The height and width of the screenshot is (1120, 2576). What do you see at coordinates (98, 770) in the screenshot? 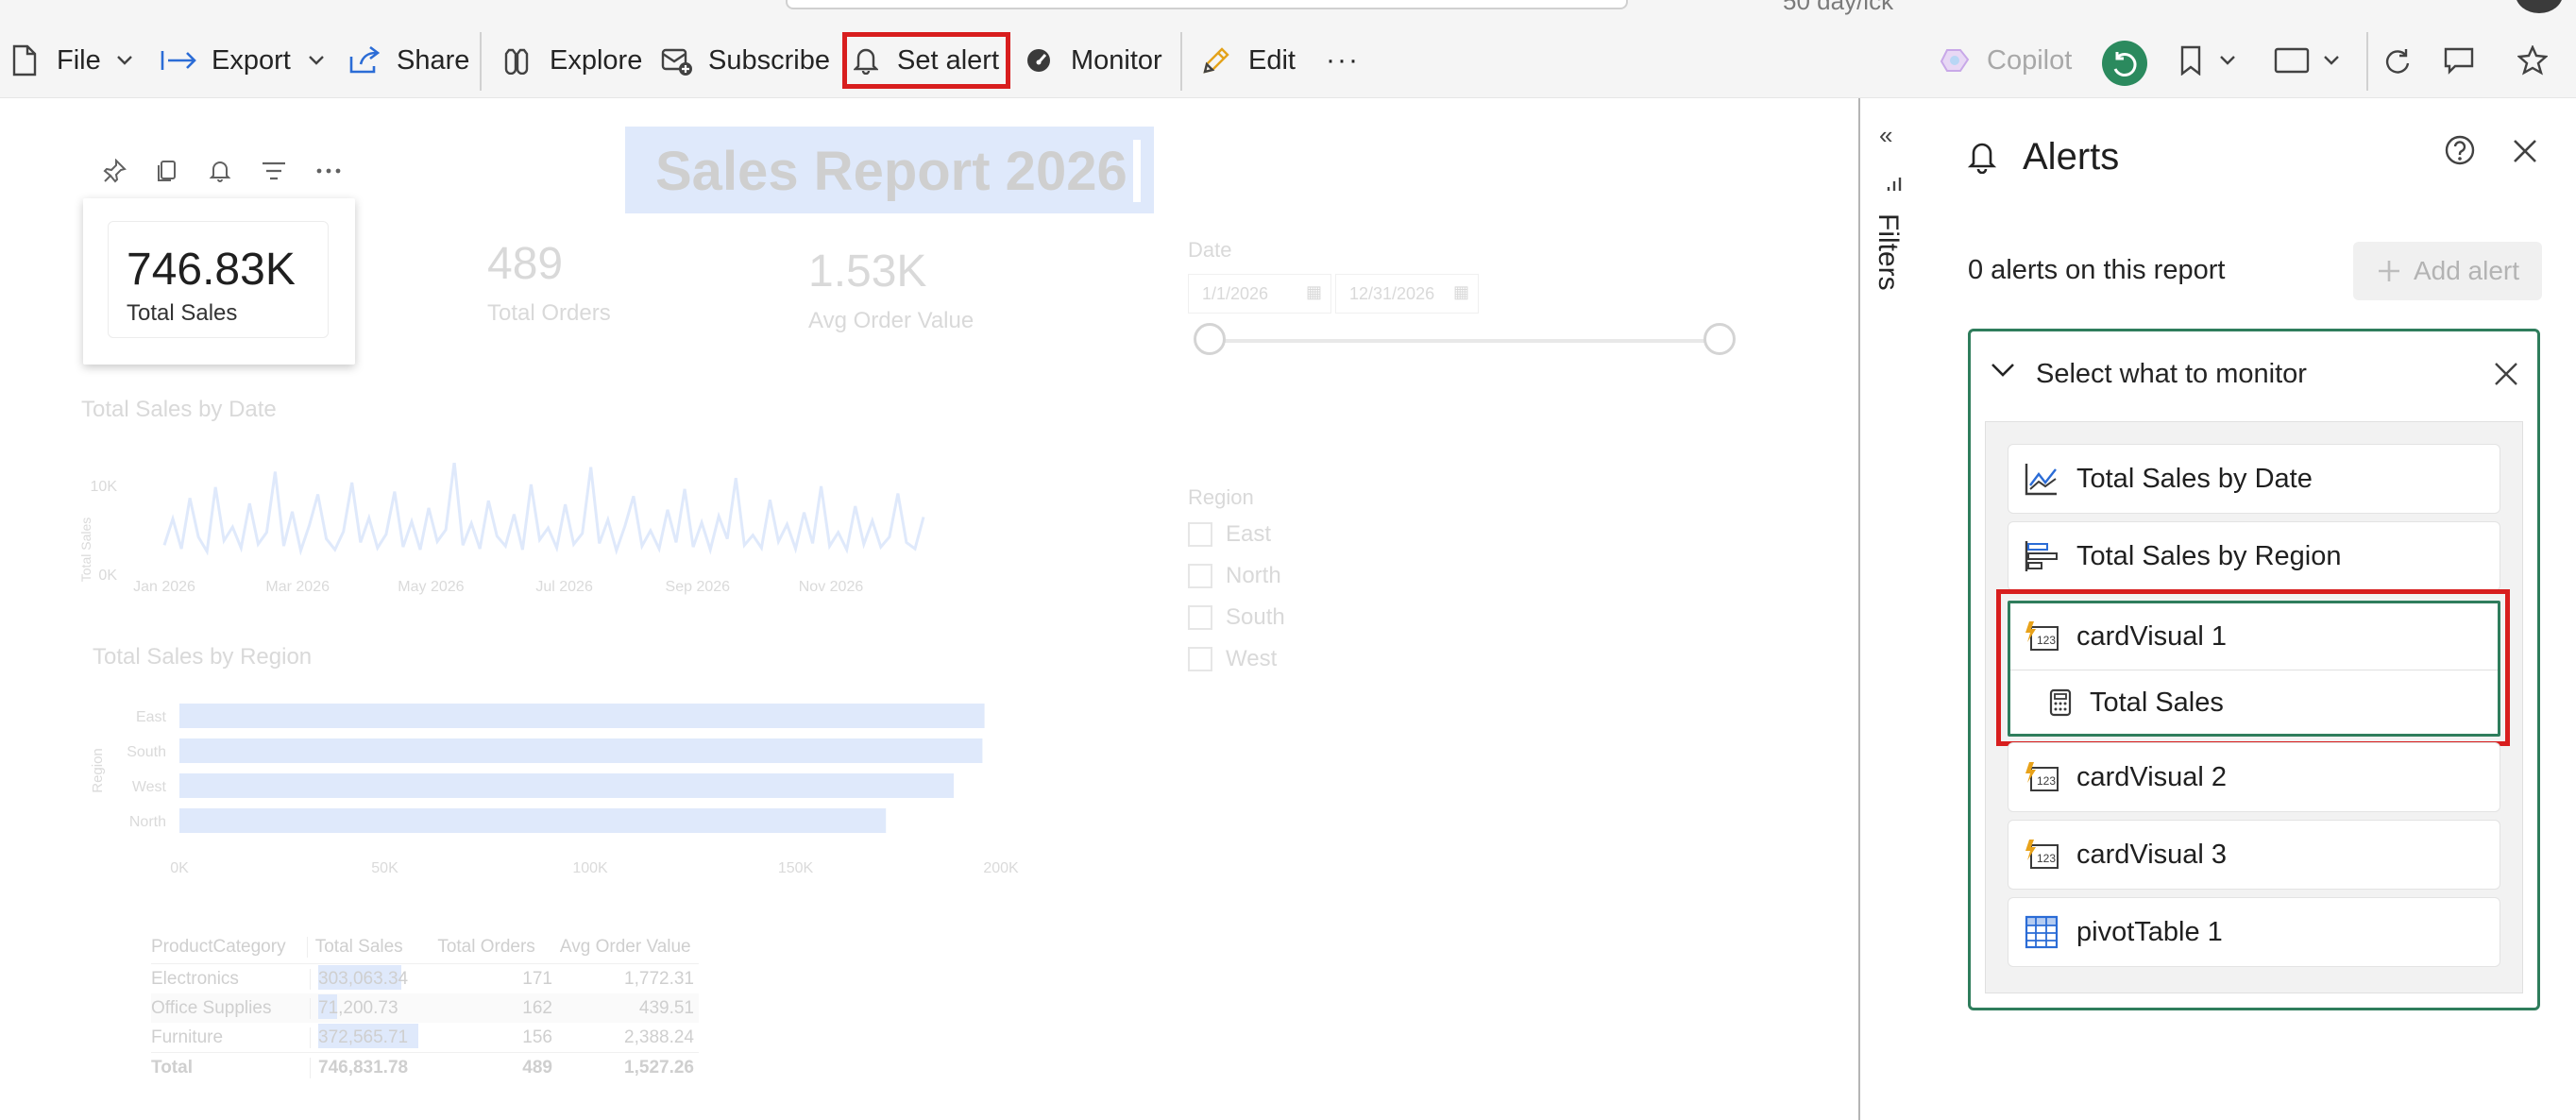
I see `bar-chart-ylabel: Region` at bounding box center [98, 770].